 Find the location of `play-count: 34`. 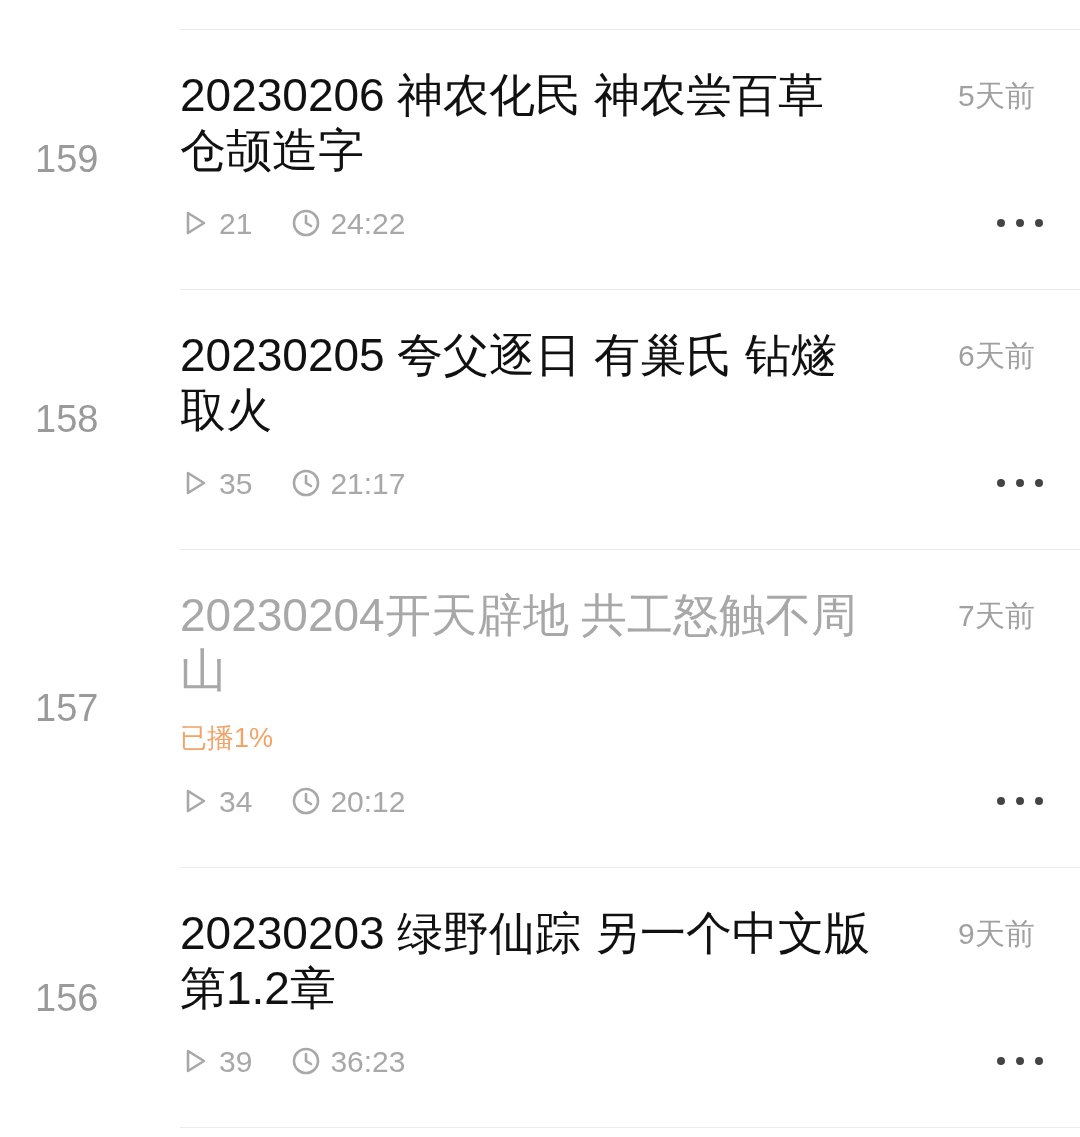

play-count: 34 is located at coordinates (236, 801).